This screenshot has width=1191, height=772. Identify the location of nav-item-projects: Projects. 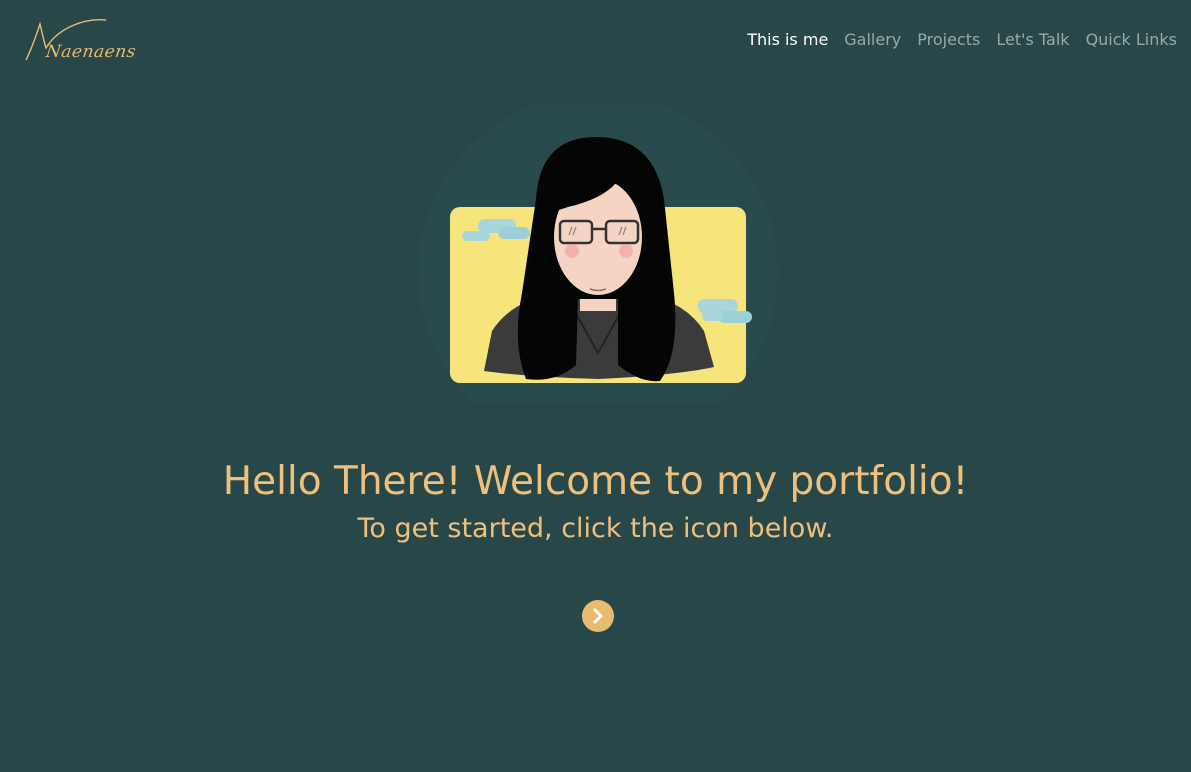
(948, 40).